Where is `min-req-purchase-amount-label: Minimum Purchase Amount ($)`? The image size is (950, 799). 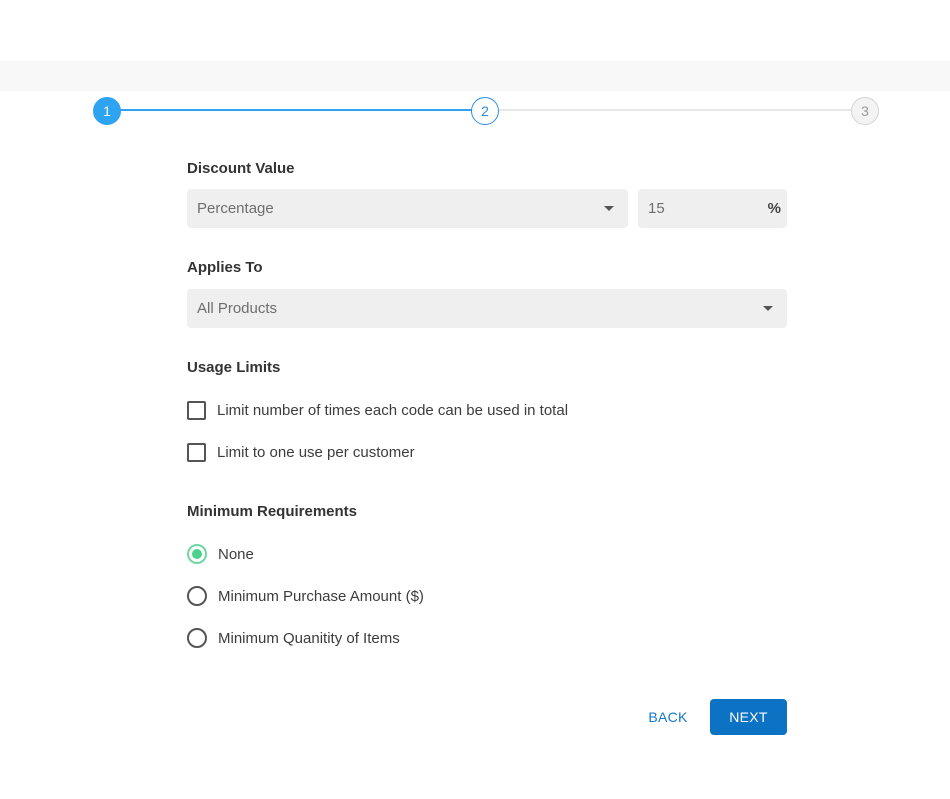 min-req-purchase-amount-label: Minimum Purchase Amount ($) is located at coordinates (321, 596).